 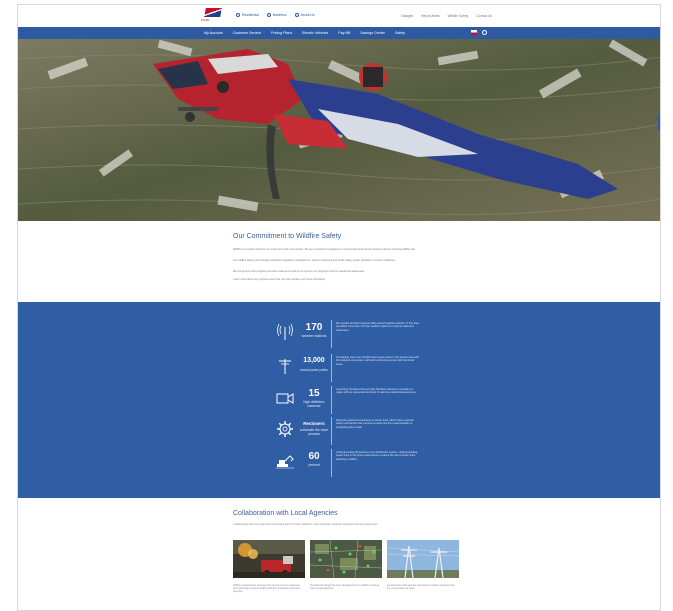 What do you see at coordinates (372, 33) in the screenshot?
I see `nav-savings-center: Savings Center` at bounding box center [372, 33].